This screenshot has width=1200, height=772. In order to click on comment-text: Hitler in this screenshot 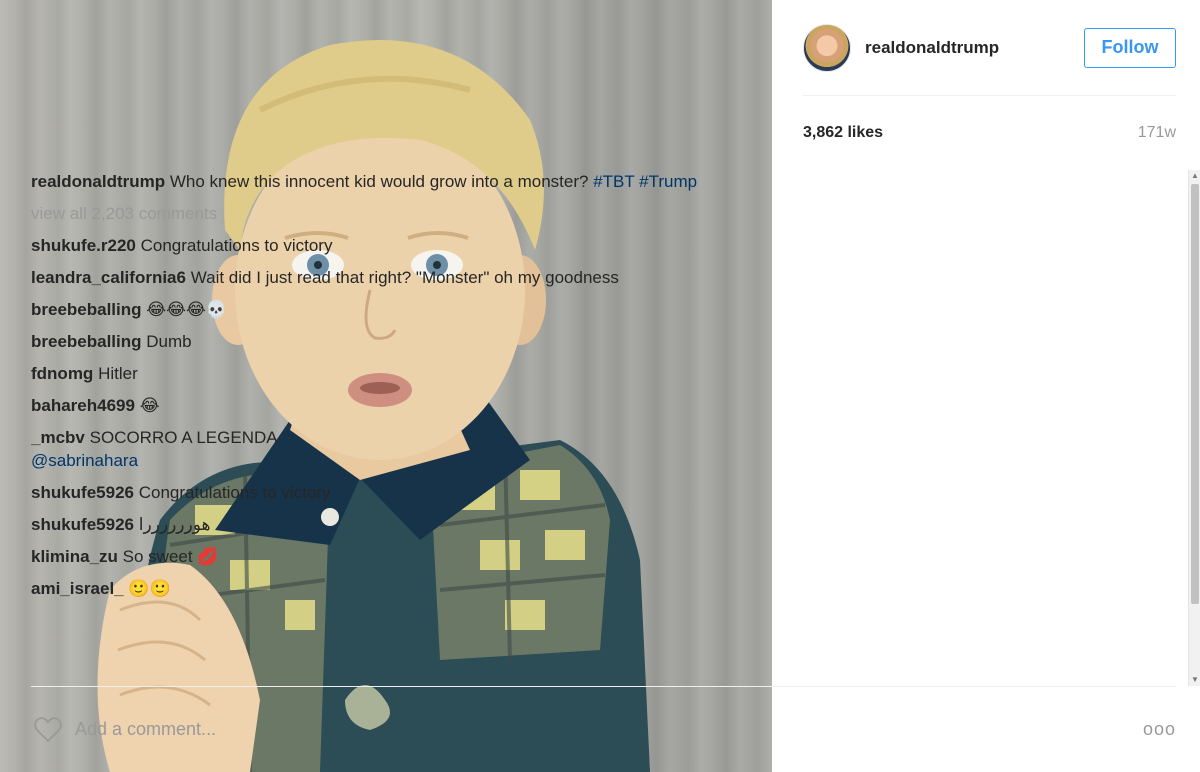, I will do `click(118, 373)`.